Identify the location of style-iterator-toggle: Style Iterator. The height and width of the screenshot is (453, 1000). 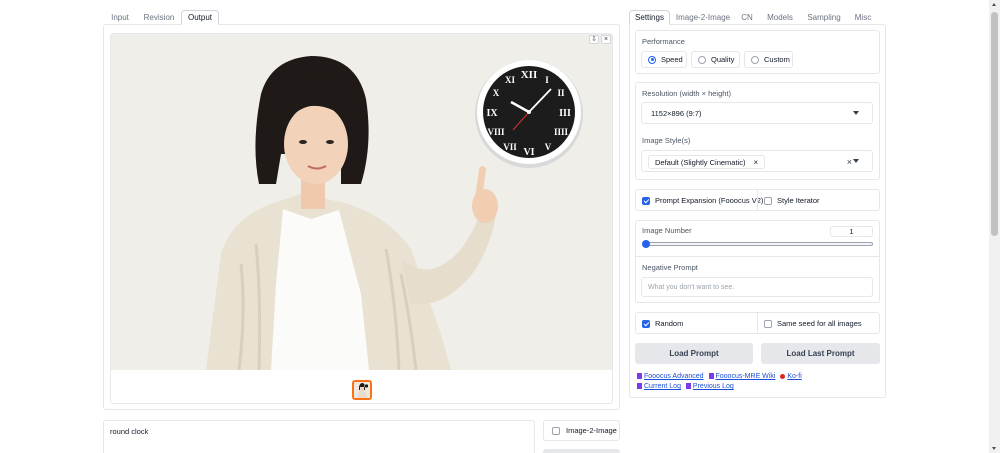
(792, 200).